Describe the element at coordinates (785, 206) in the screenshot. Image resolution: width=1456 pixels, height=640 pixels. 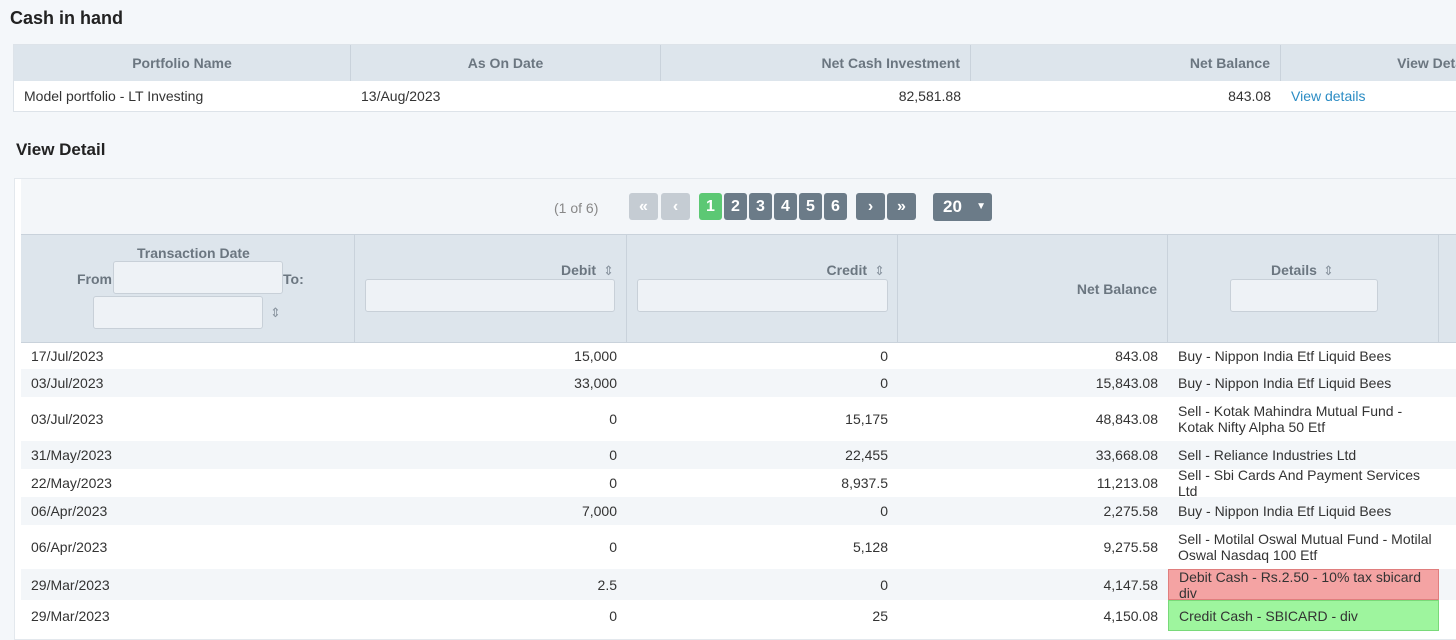
I see `page-button-4: 4` at that location.